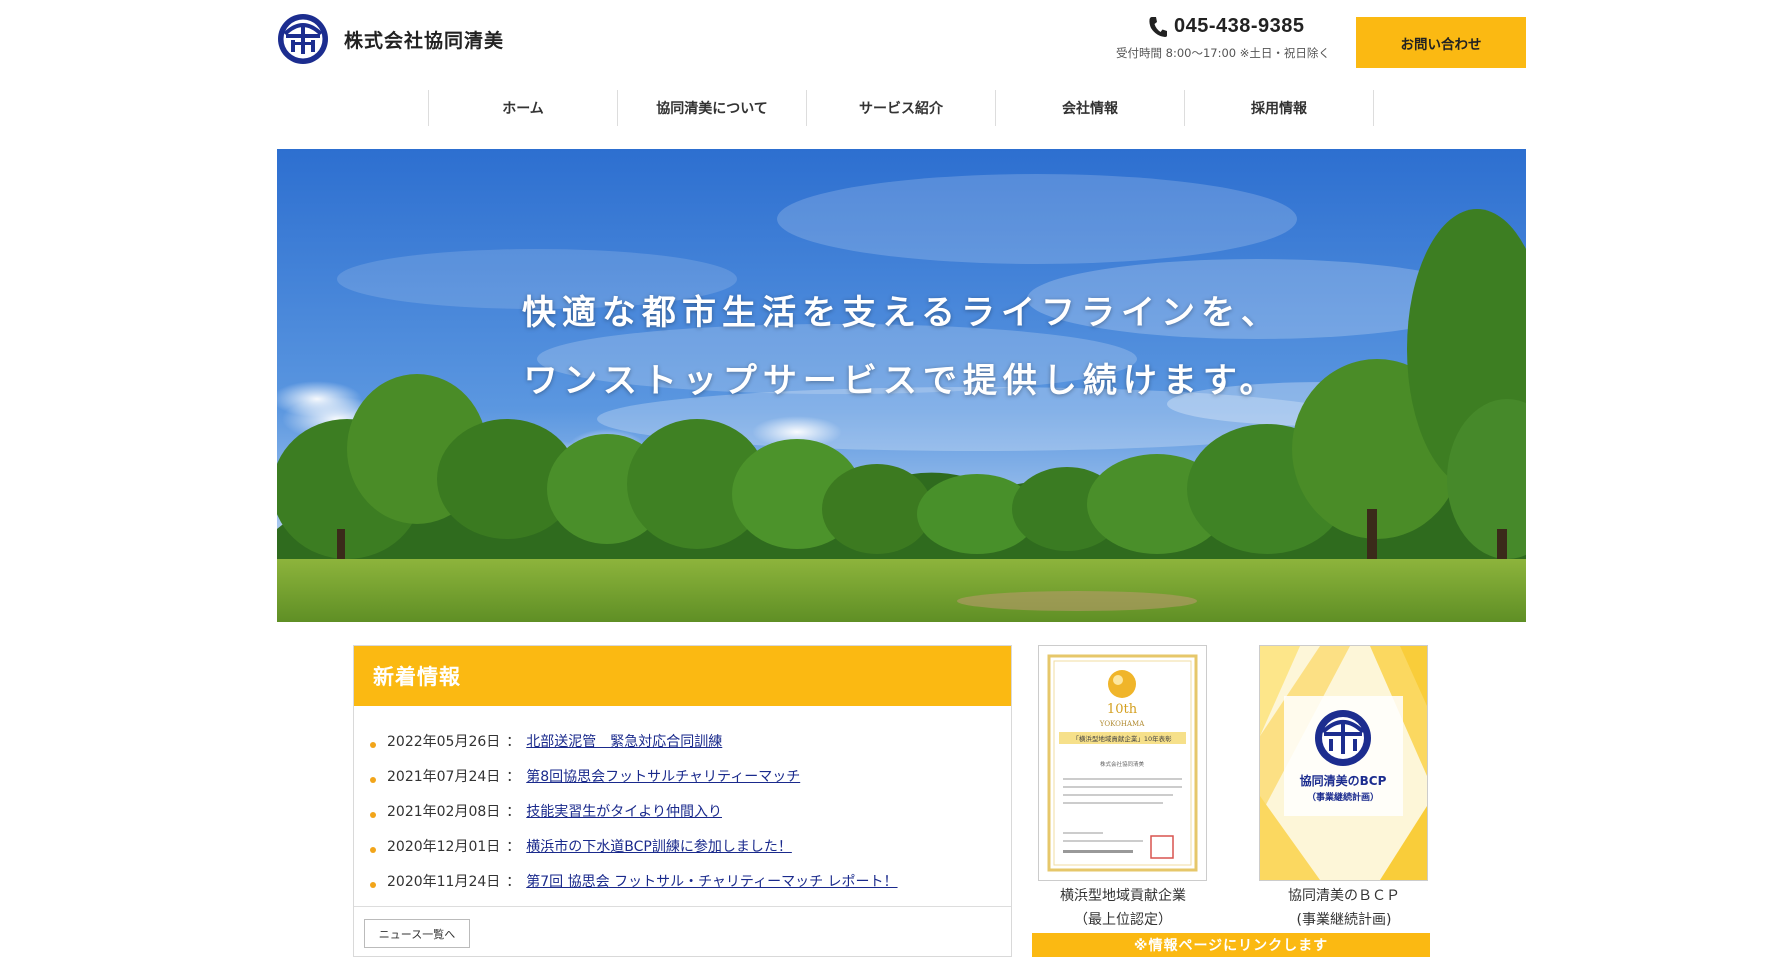  I want to click on news-heading: 新着情報, so click(682, 676).